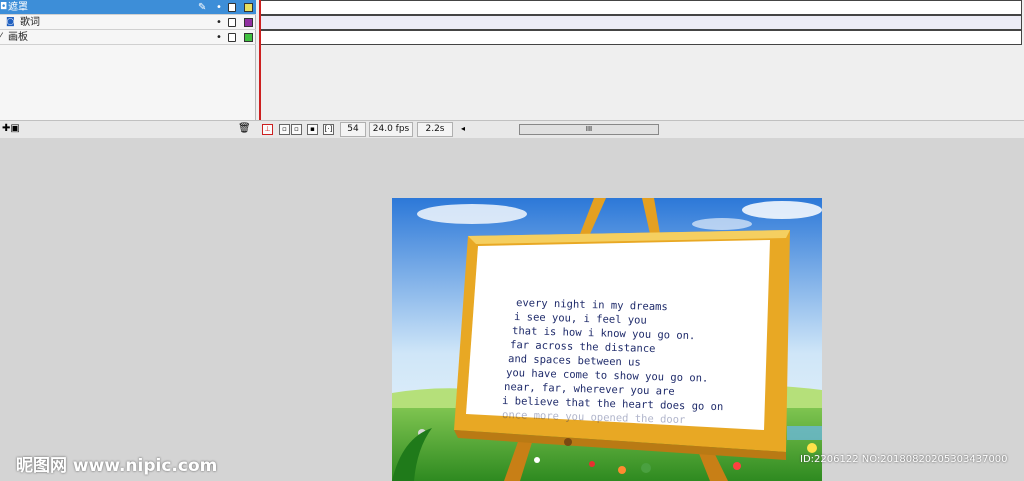 The width and height of the screenshot is (1024, 481). I want to click on add-layer-icon: ✚▣, so click(11, 128).